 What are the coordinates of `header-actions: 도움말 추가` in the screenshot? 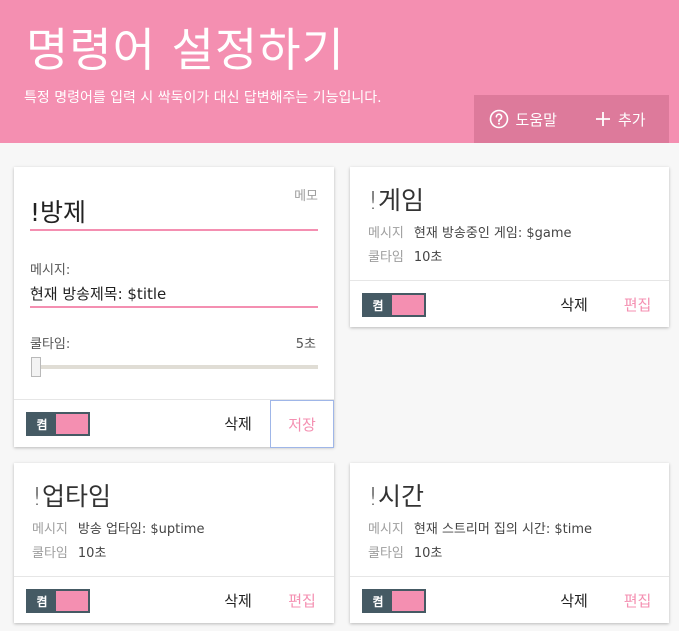 It's located at (571, 119).